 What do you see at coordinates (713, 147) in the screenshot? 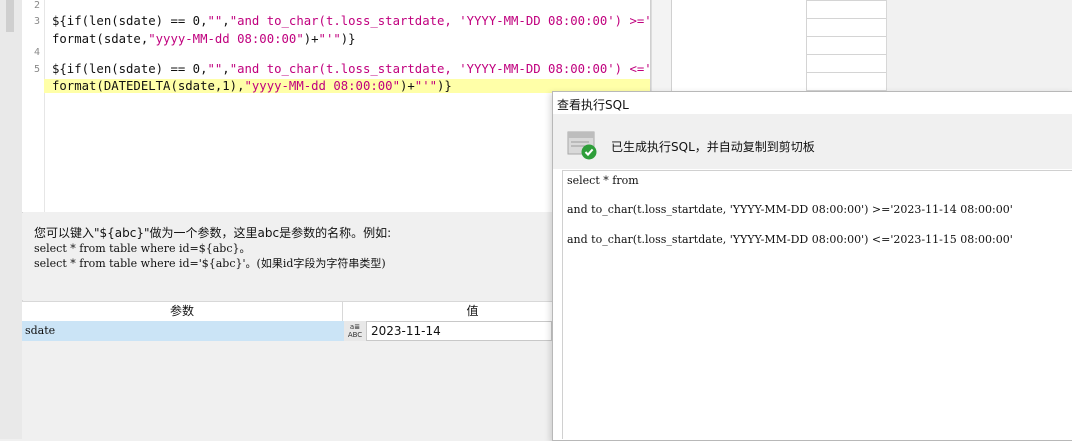
I see `dialog-message: 已生成执行SQL，并自动复制到剪切板` at bounding box center [713, 147].